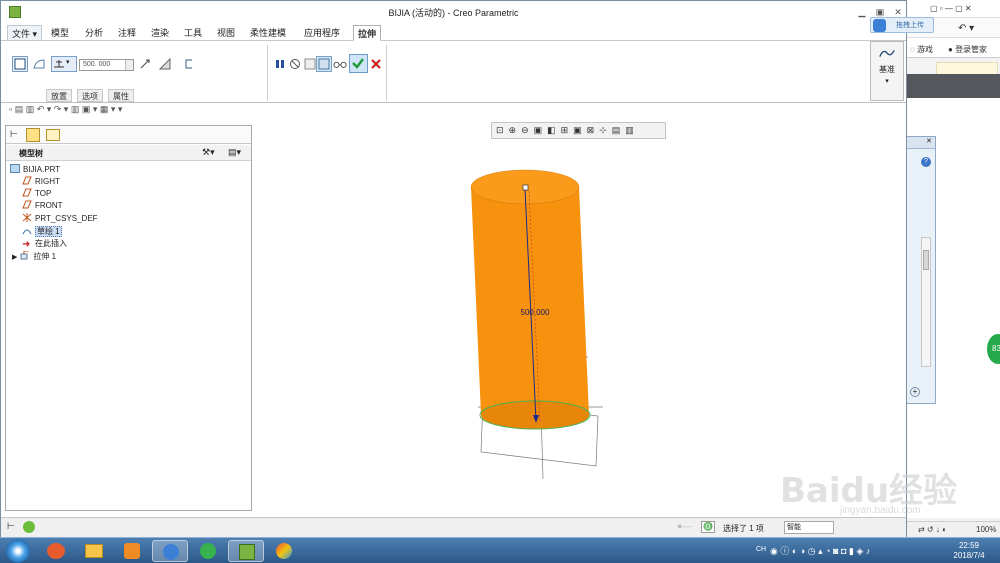 Image resolution: width=1000 pixels, height=563 pixels. I want to click on ime-indicator: CH, so click(761, 549).